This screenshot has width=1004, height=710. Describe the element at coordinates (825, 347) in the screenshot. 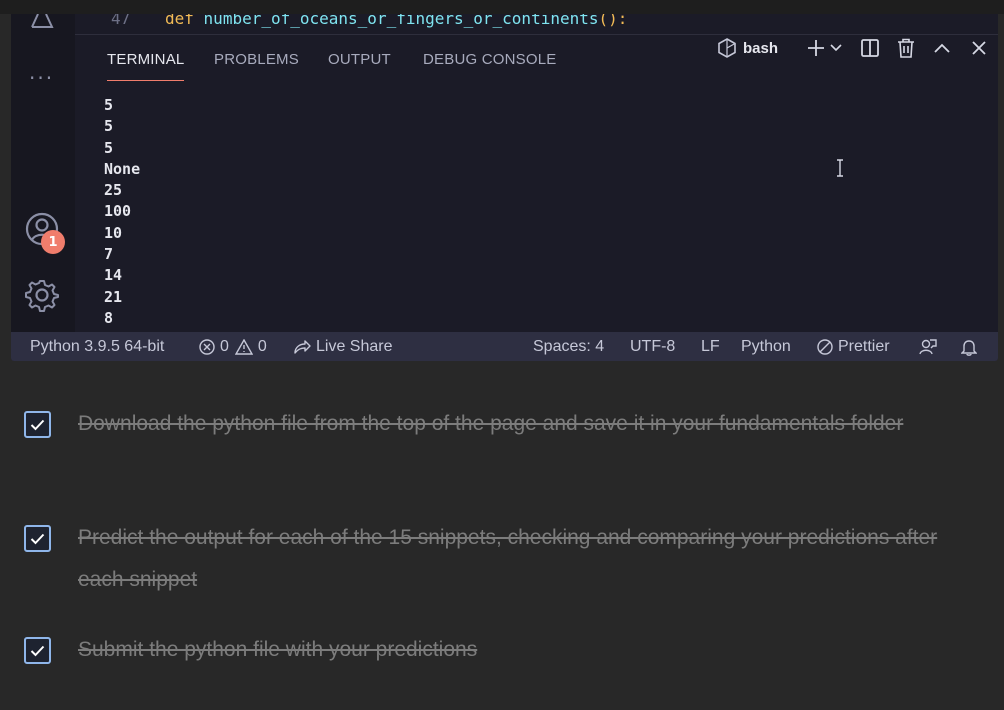

I see `prettier-disabled-icon` at that location.